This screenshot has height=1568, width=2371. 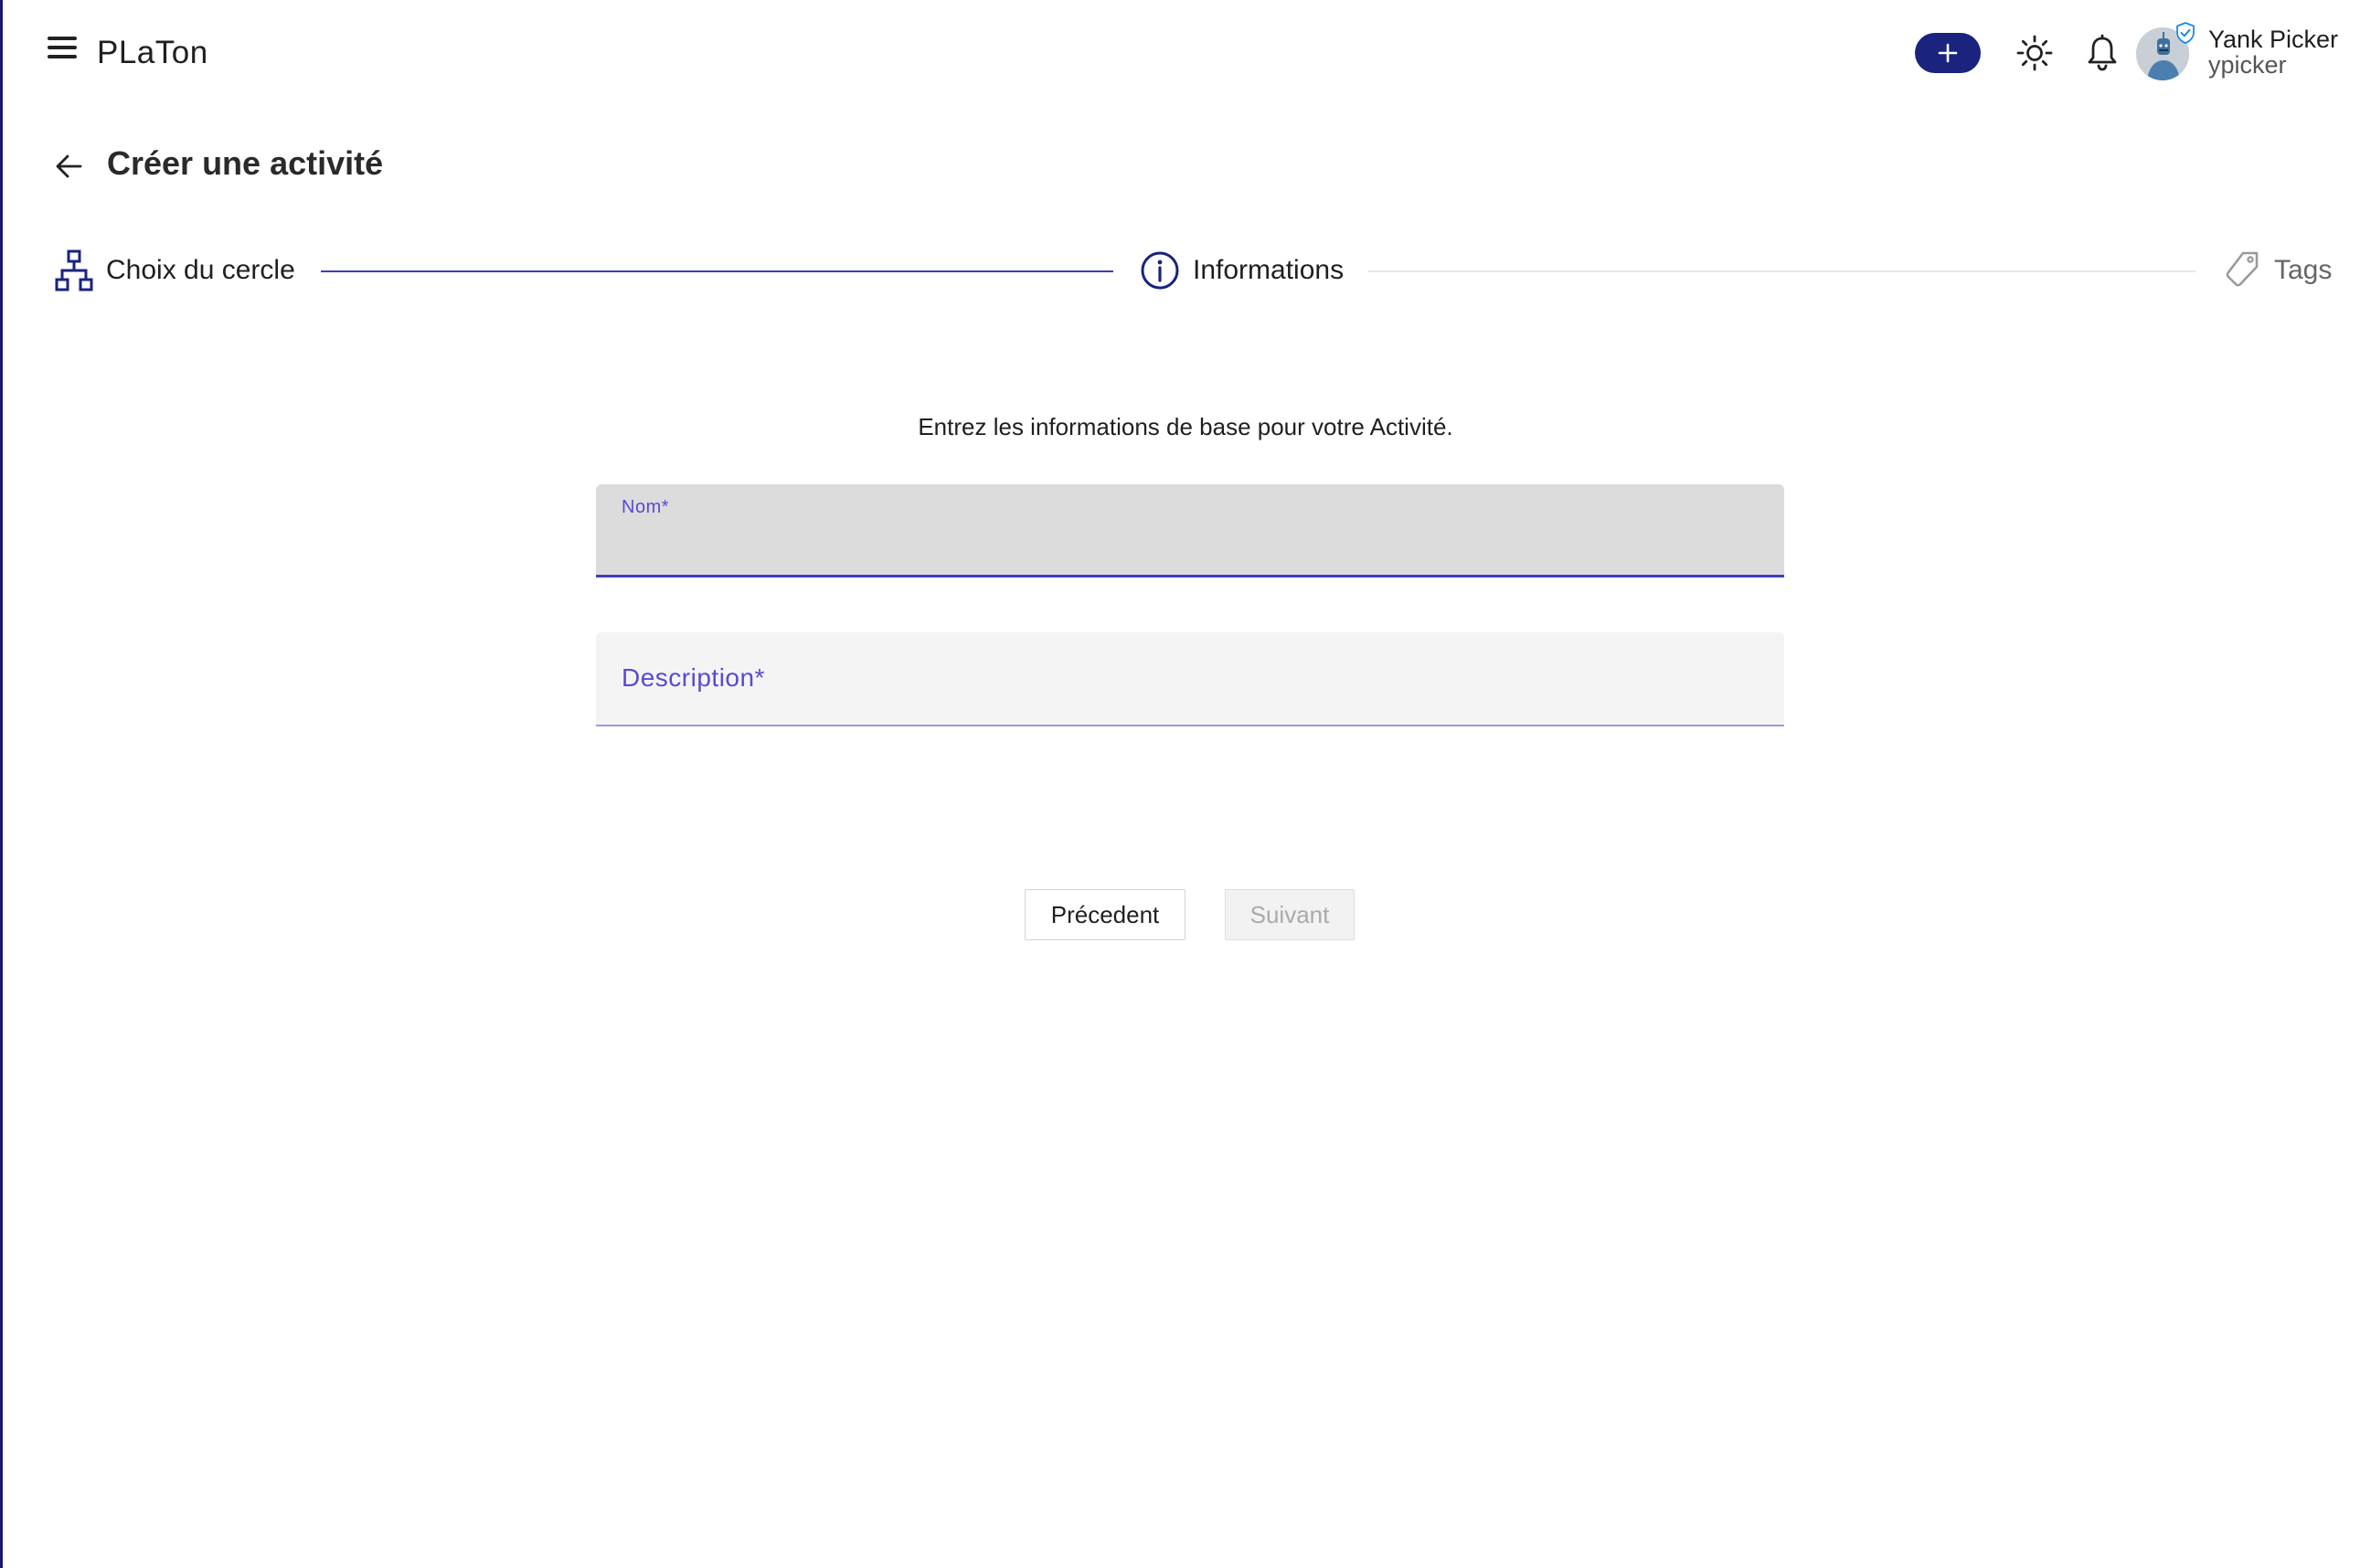 I want to click on app-title: PLaTon, so click(x=152, y=53).